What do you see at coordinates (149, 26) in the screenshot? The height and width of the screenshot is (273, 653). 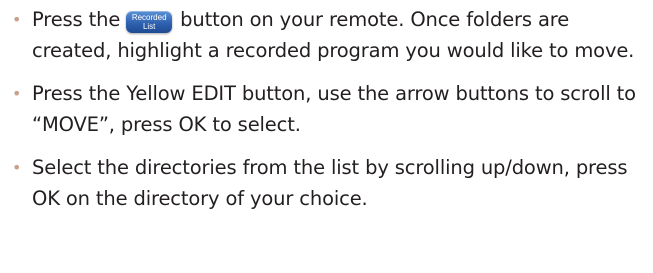 I see `recorded-button-label-line2: List` at bounding box center [149, 26].